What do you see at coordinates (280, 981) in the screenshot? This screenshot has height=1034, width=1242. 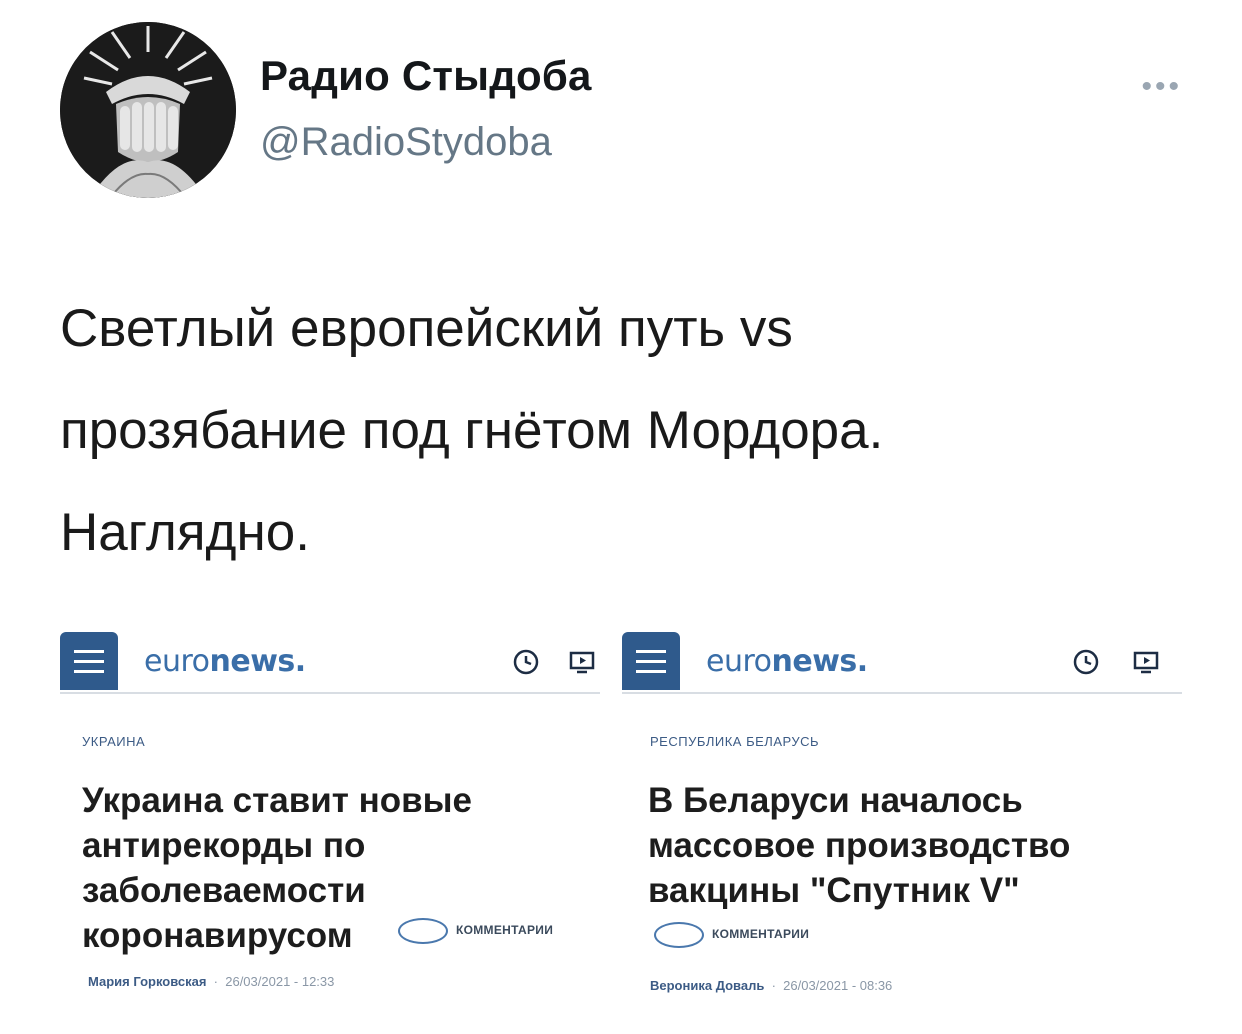 I see `publish-datetime: 26/03/2021 - 12:33` at bounding box center [280, 981].